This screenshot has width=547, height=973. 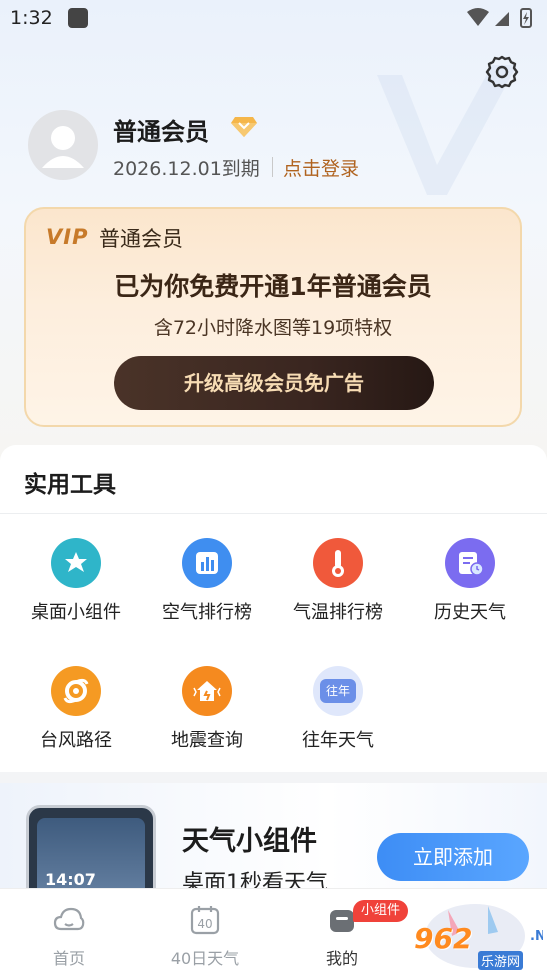 I want to click on phone-time: 14:07, so click(x=70, y=879).